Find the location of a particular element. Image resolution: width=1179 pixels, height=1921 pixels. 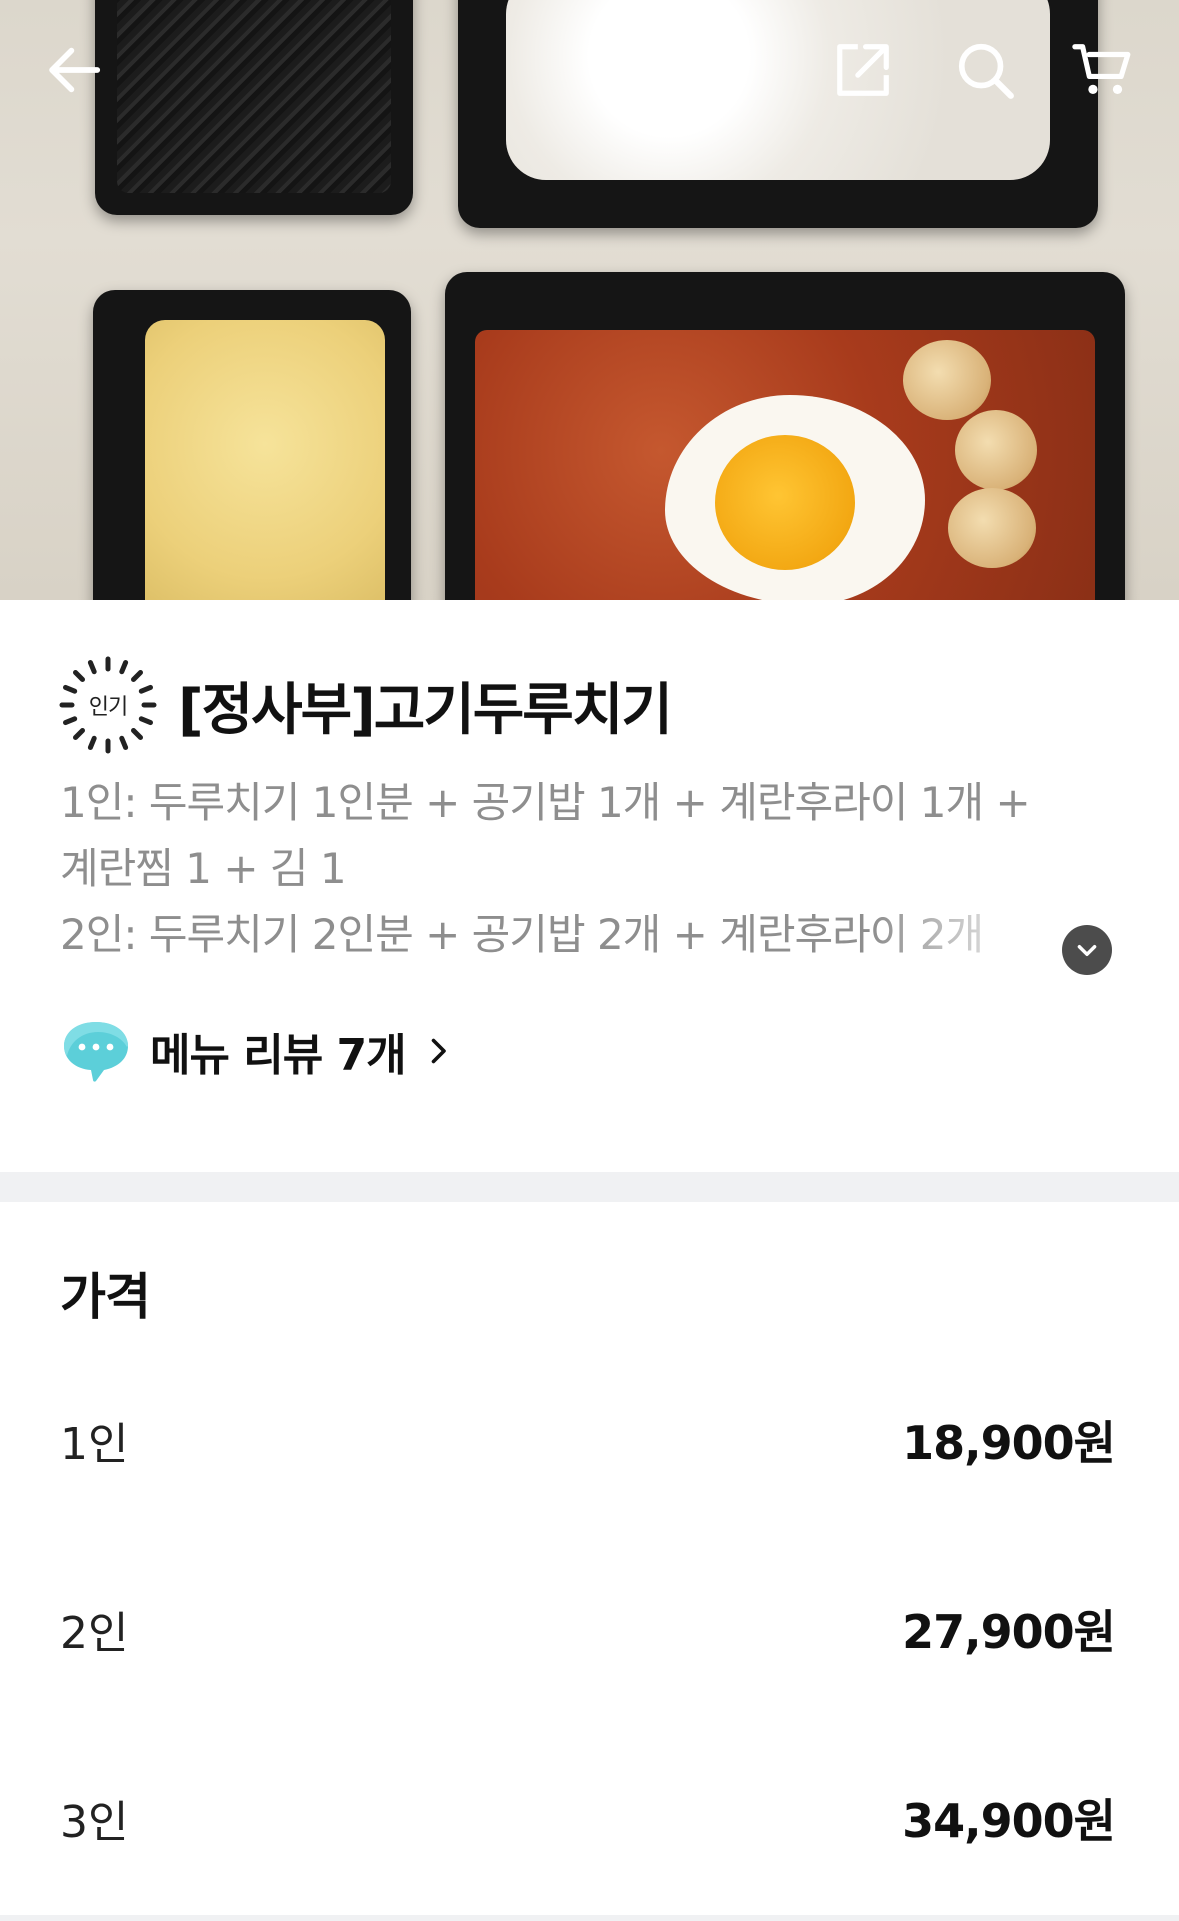

fried-egg is located at coordinates (795, 497).